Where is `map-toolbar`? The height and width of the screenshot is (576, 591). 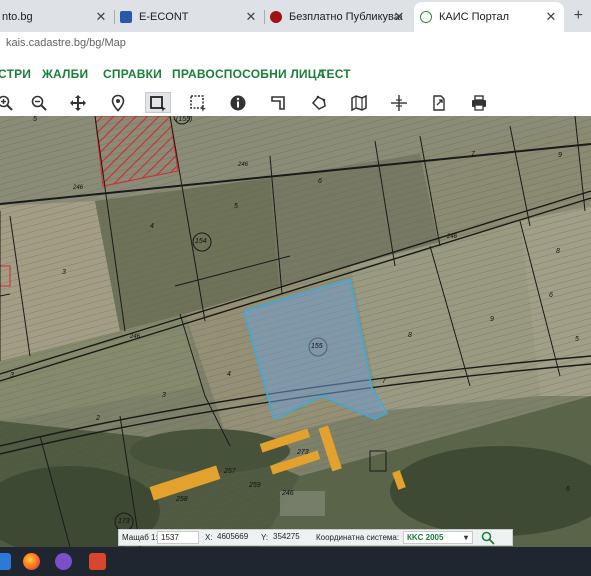 map-toolbar is located at coordinates (295, 103).